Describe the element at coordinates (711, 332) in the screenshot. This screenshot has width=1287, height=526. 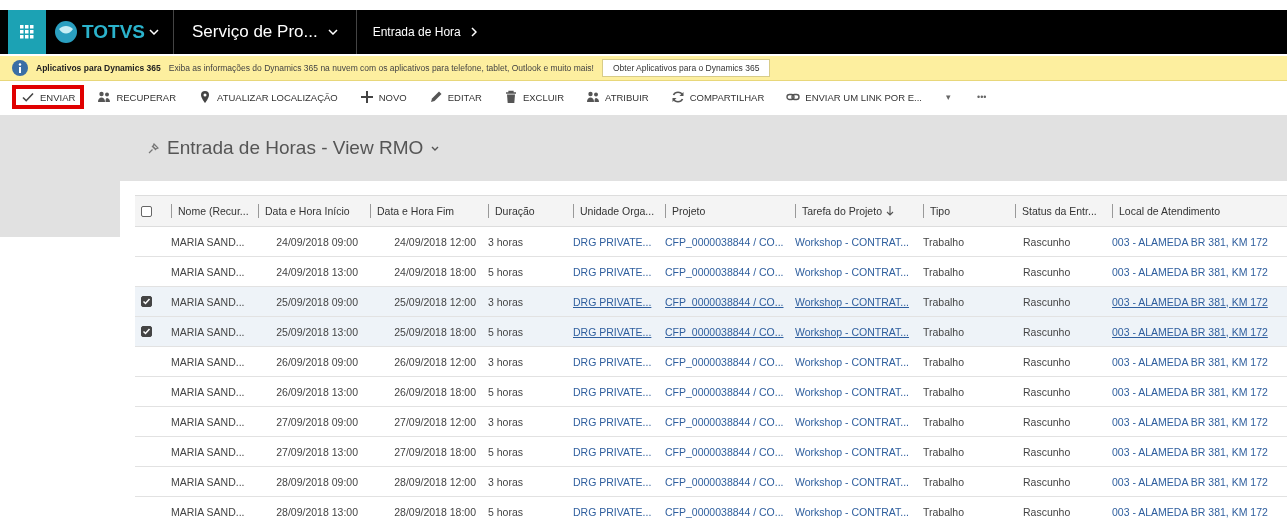
I see `table-row: MARIA SAND... 25/09/2018 13:00 25/09/2018 18:00 5 horas DRG PRIVATE... CFP_0000038844 / CO... Workshop - CONTRAT... Trabalho Rascunho 003 - ALAMEDA BR 381, KM 172` at that location.